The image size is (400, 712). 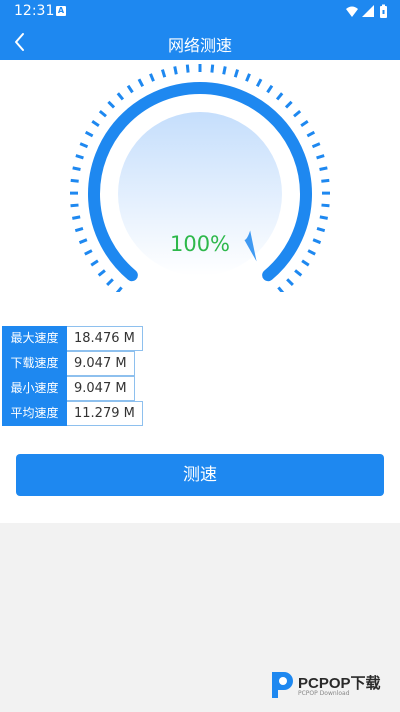 What do you see at coordinates (105, 338) in the screenshot?
I see `stat-value: 18.476 M` at bounding box center [105, 338].